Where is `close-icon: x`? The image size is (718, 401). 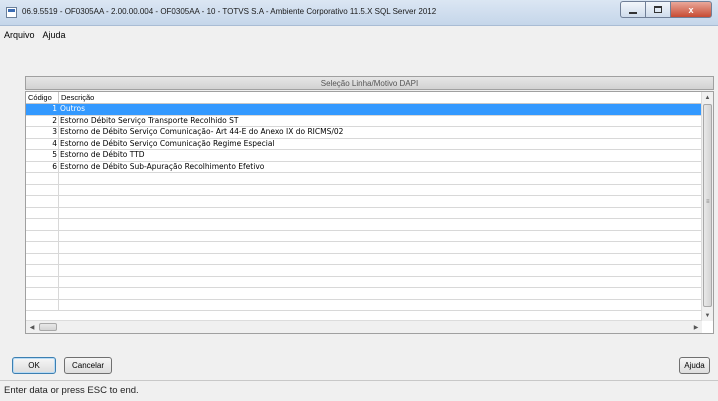 close-icon: x is located at coordinates (691, 9).